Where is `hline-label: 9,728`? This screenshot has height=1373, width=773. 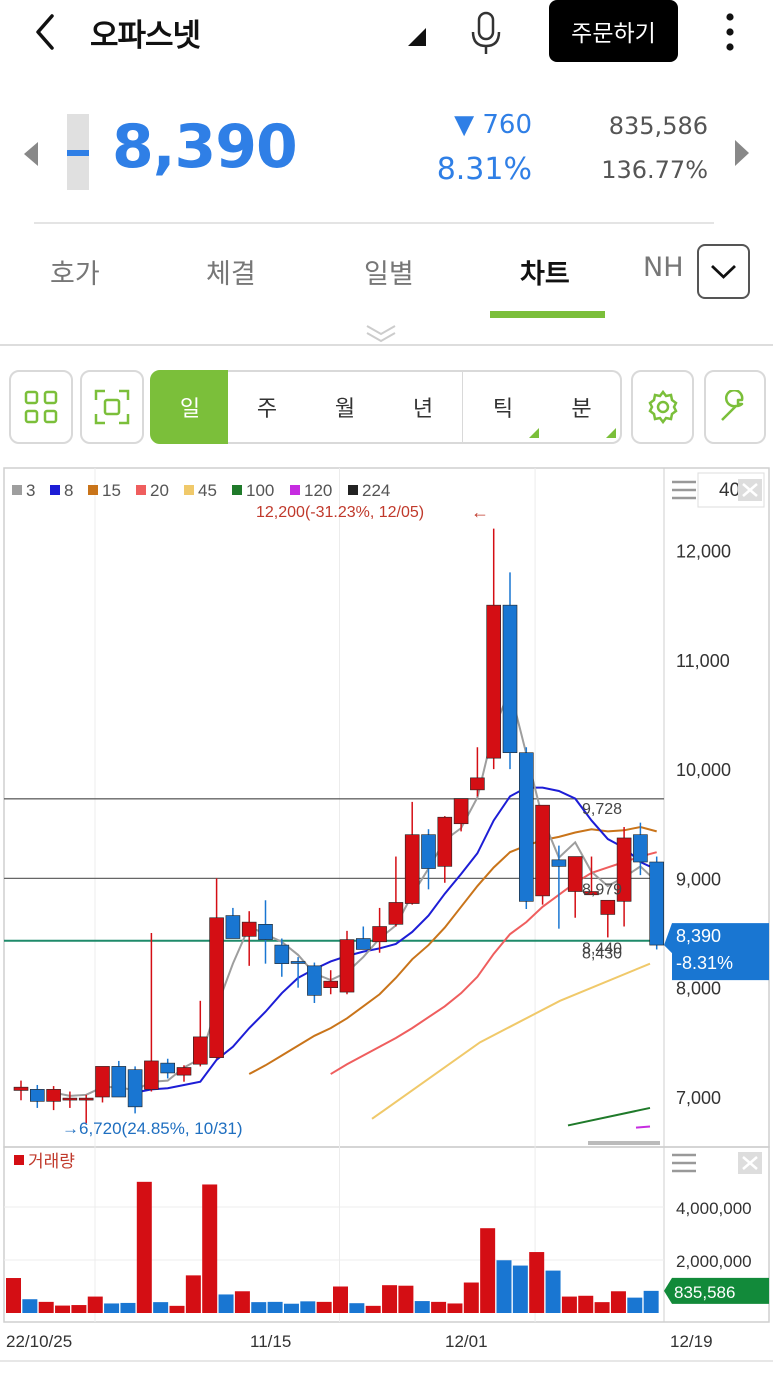
hline-label: 9,728 is located at coordinates (602, 809).